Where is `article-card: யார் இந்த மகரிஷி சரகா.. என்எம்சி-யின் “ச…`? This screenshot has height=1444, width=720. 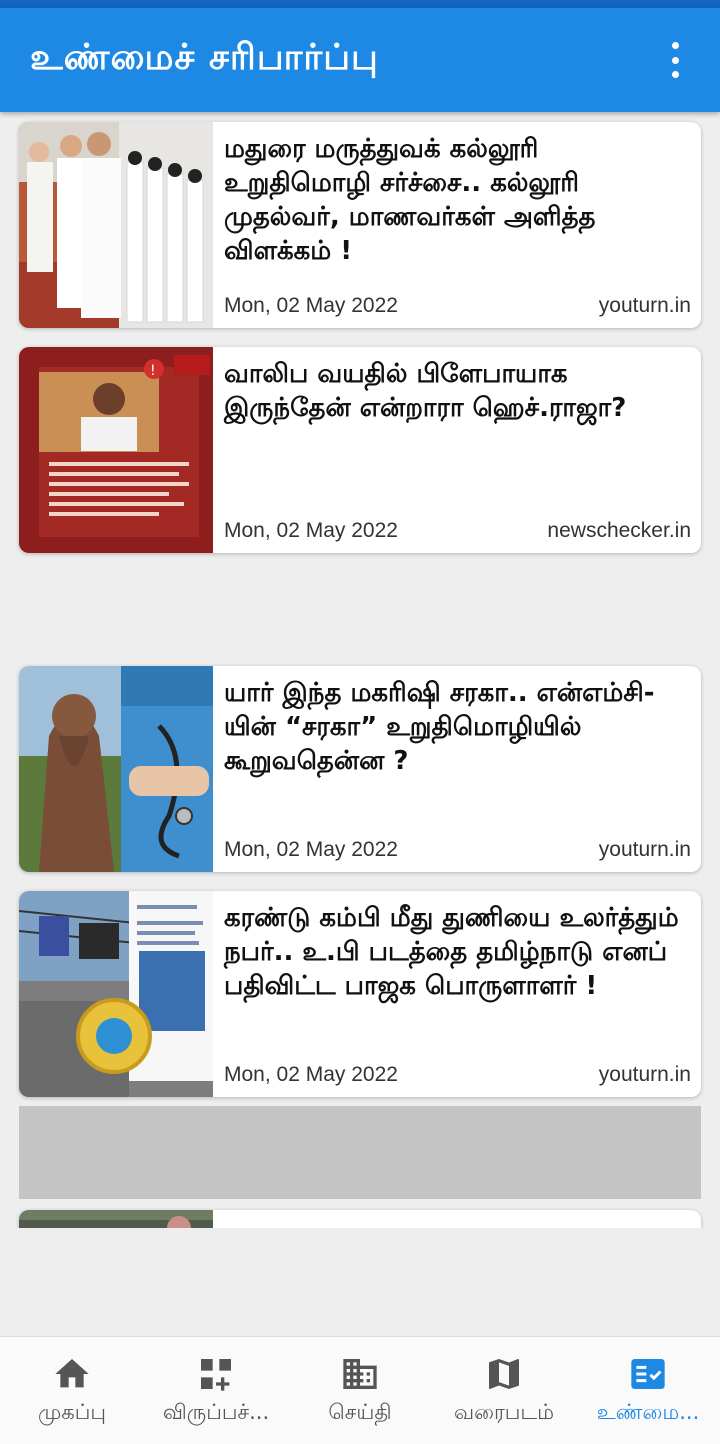 article-card: யார் இந்த மகரிஷி சரகா.. என்எம்சி-யின் “ச… is located at coordinates (360, 769).